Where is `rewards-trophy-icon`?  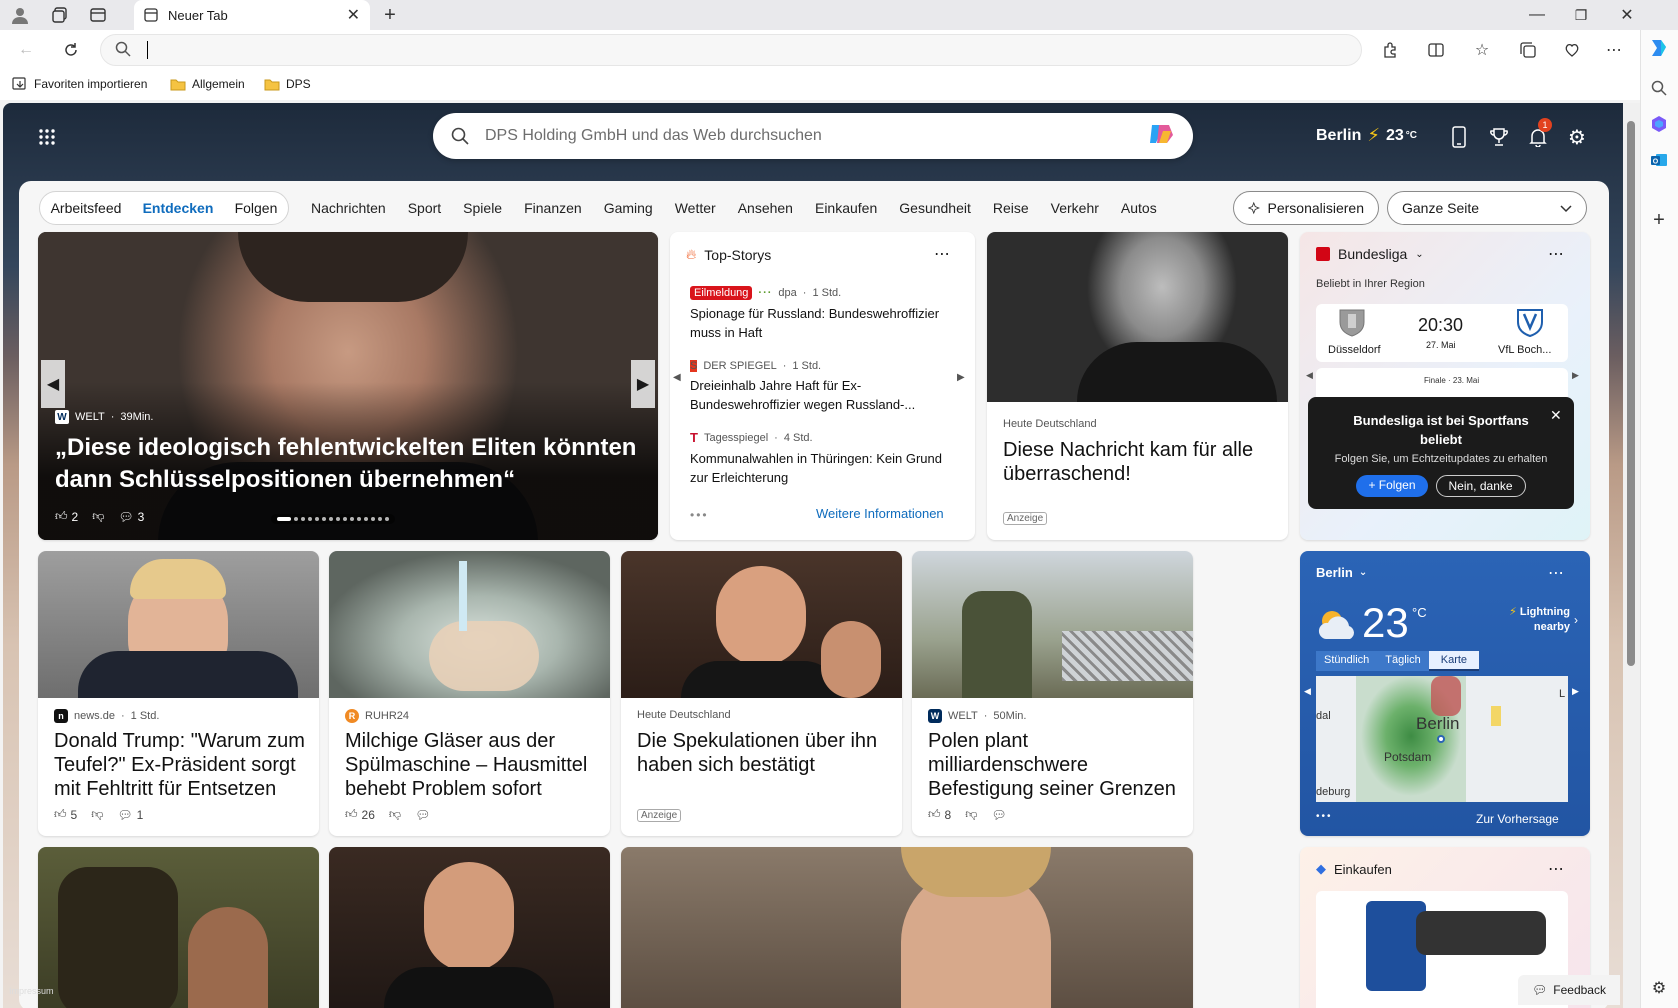
rewards-trophy-icon is located at coordinates (1499, 137).